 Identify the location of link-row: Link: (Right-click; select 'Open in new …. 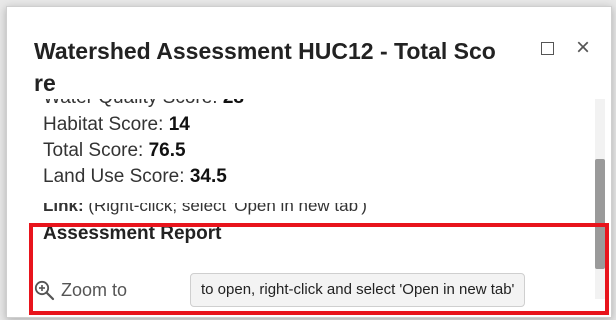
(205, 212).